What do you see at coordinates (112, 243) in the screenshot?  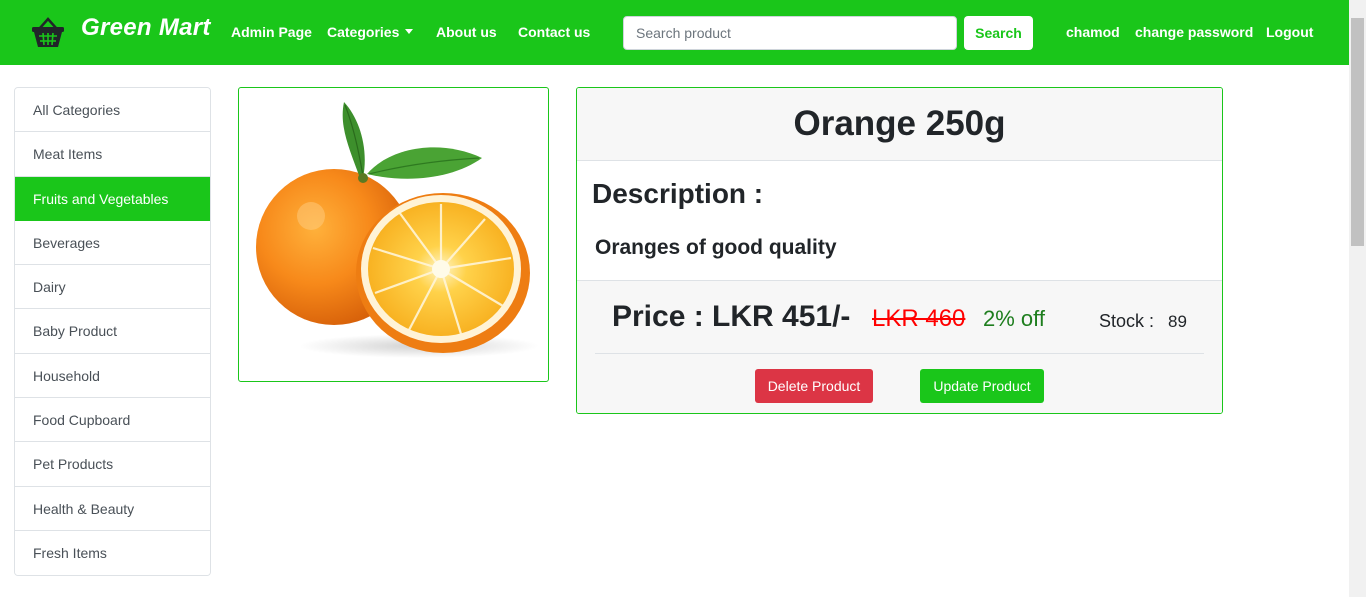 I see `sidebar-item-beverages: Beverages` at bounding box center [112, 243].